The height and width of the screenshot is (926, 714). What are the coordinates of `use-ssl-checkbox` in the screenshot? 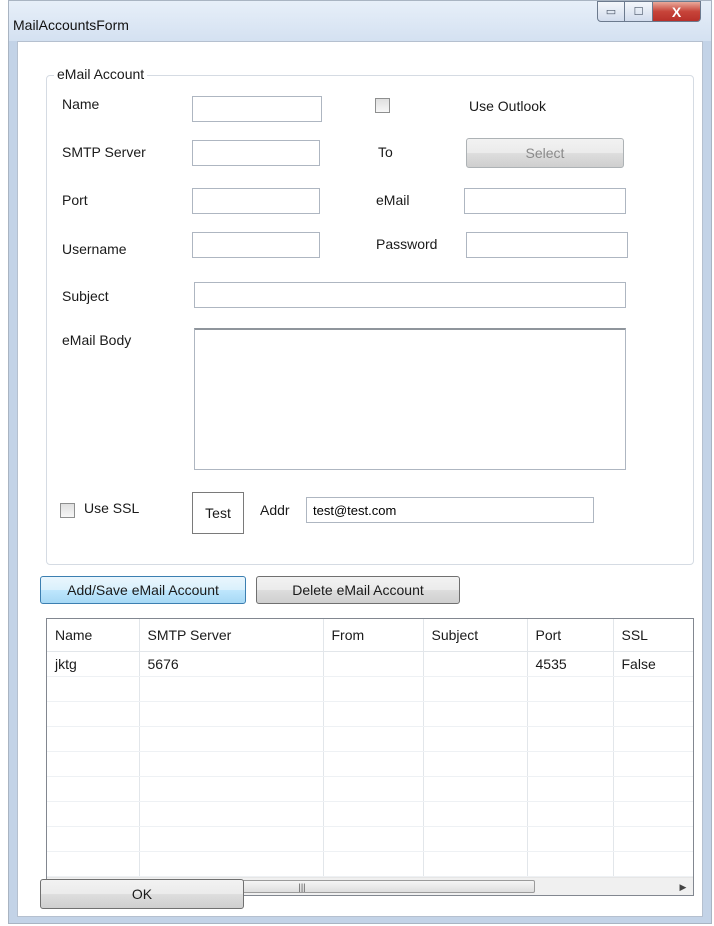 It's located at (67, 510).